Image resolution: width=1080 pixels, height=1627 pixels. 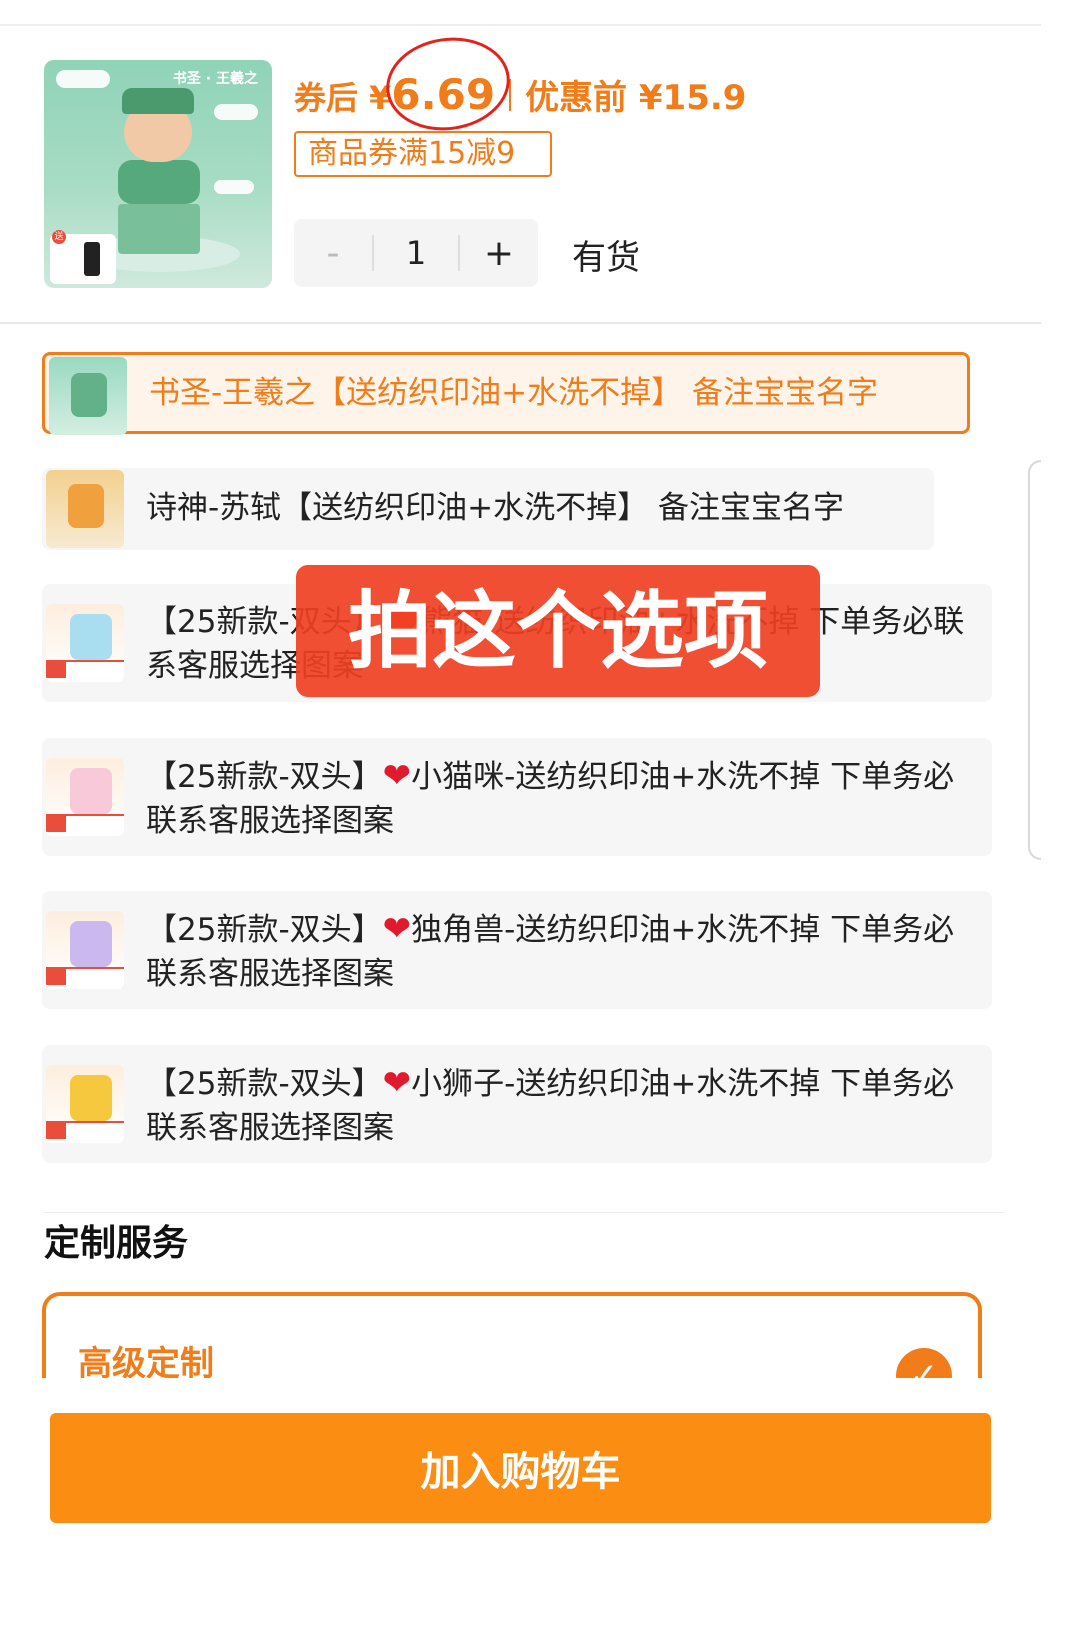 What do you see at coordinates (557, 951) in the screenshot?
I see `option-label: 【25新款-双头】❤独角兽-送纺织印油+水洗不掉 下单务必联系客服选择图案` at bounding box center [557, 951].